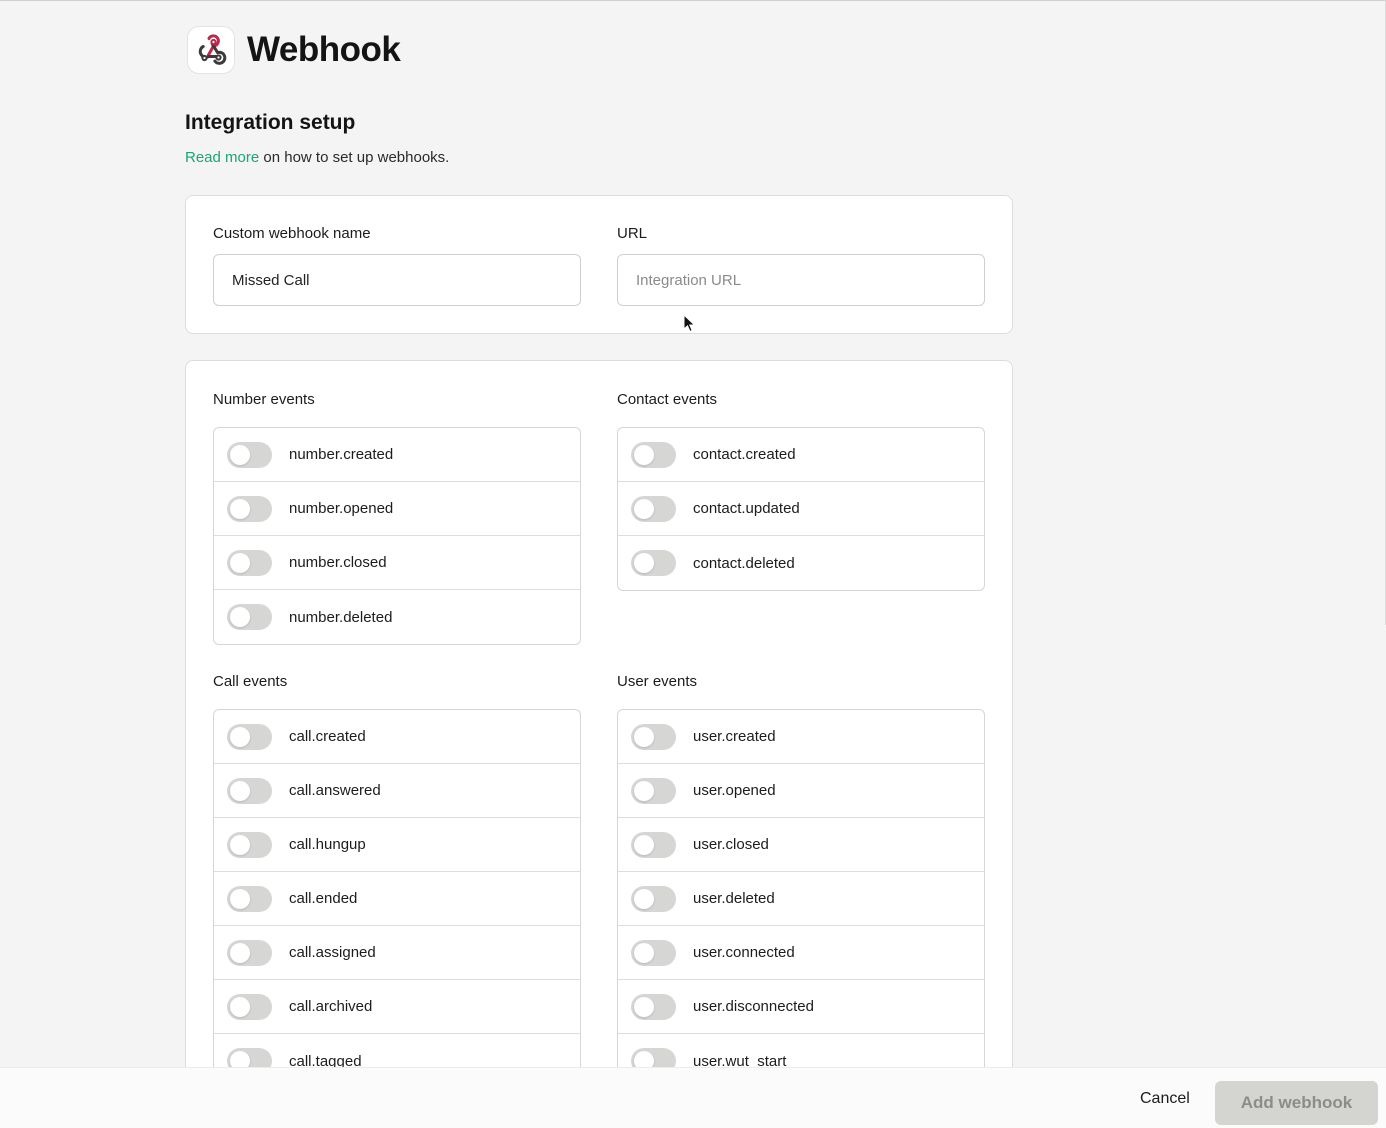 The width and height of the screenshot is (1386, 1128). I want to click on number-event-row: number.opened, so click(397, 509).